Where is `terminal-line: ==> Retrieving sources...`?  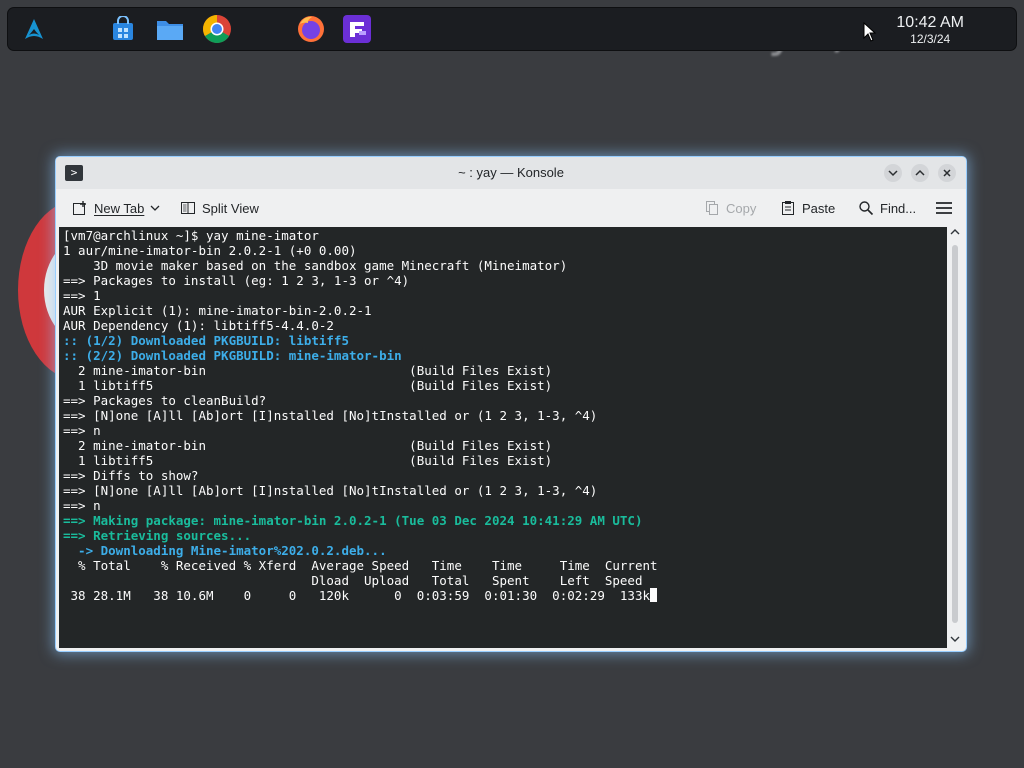 terminal-line: ==> Retrieving sources... is located at coordinates (360, 535).